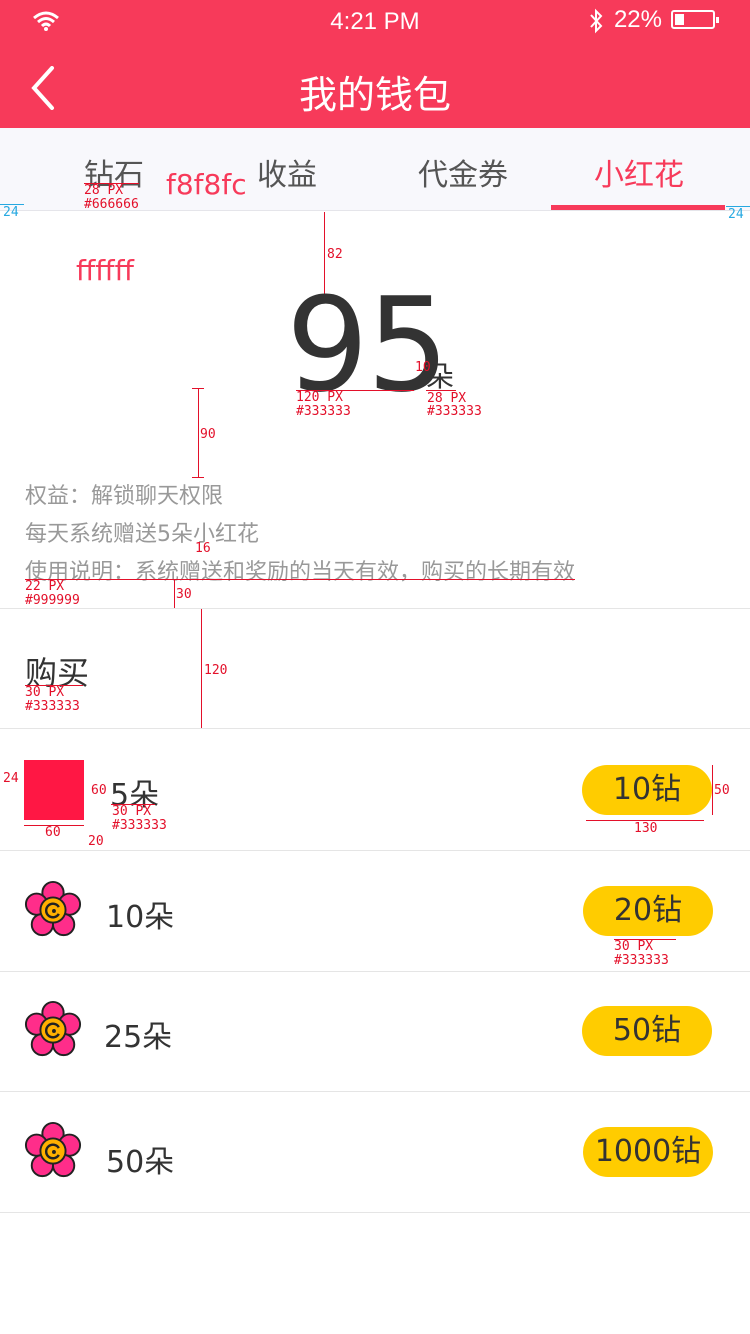 Image resolution: width=750 pixels, height=1334 pixels. Describe the element at coordinates (53, 832) in the screenshot. I see `annotation-icon-width: 60` at that location.